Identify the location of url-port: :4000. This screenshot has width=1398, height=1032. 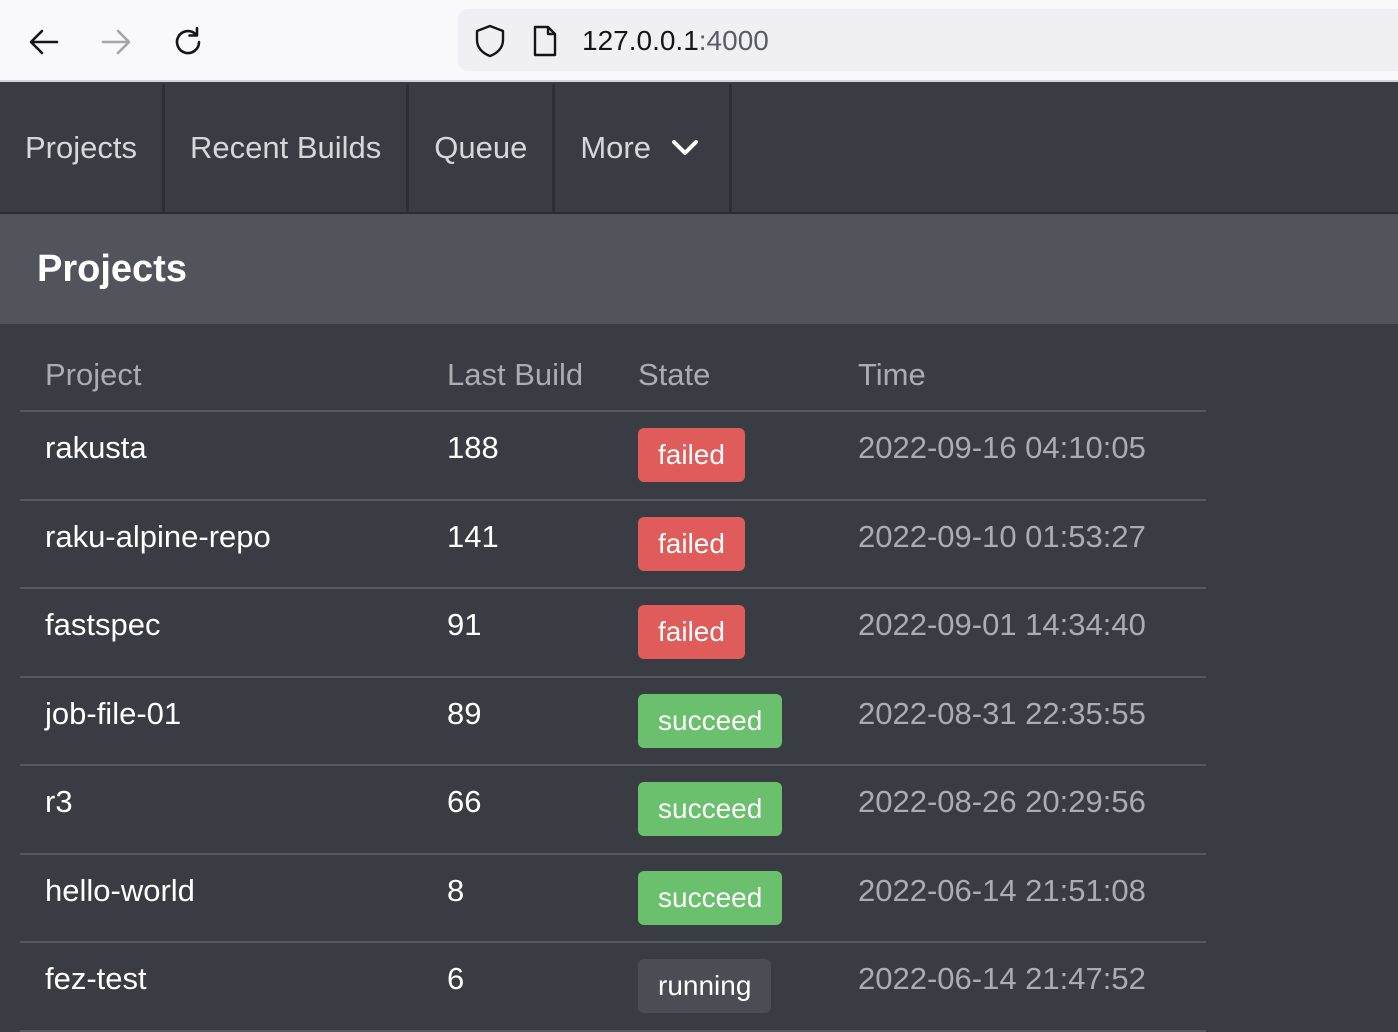
(733, 40).